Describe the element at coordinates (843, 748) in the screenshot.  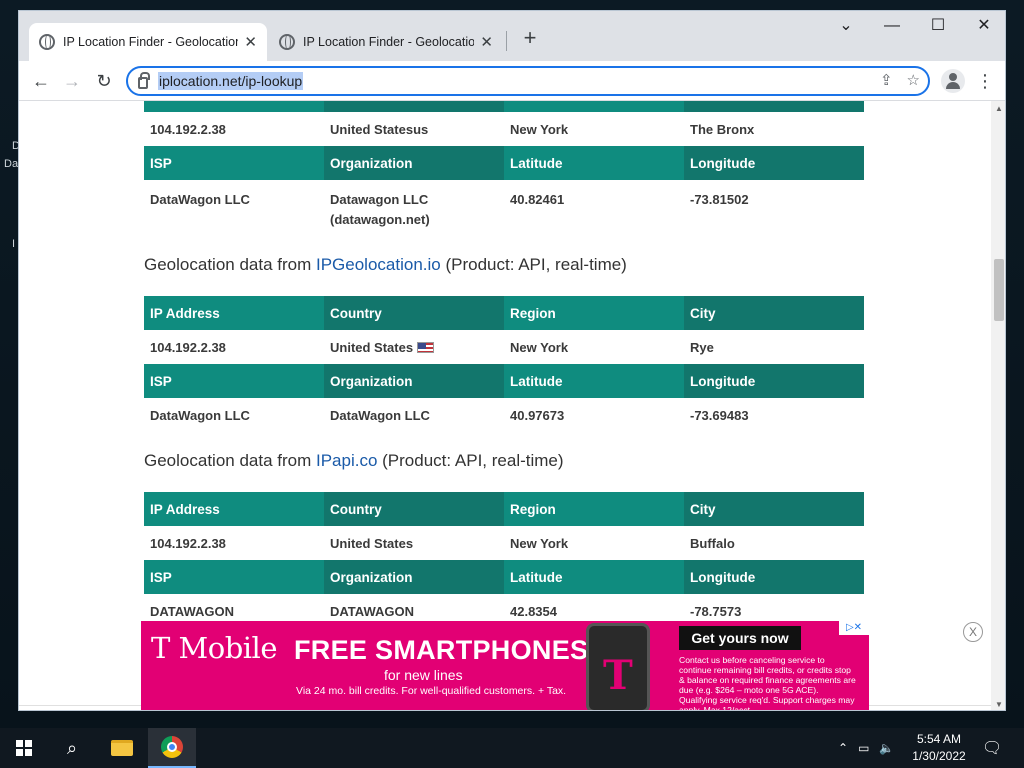
I see `show-hidden-icons-icon: ⌃` at that location.